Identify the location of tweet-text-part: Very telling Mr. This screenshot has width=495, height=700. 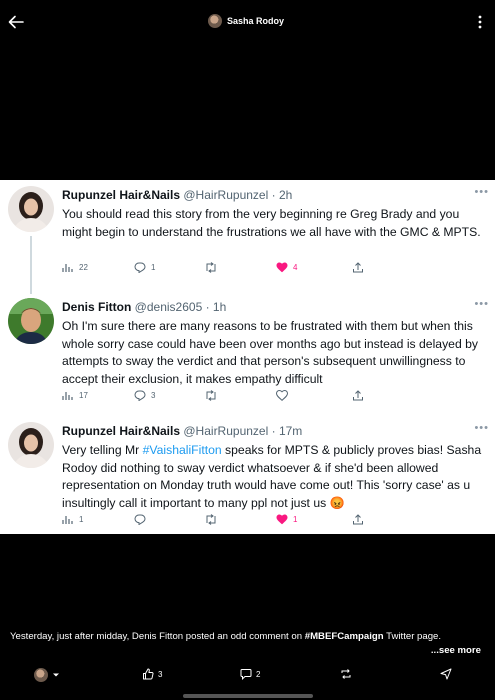
(102, 450).